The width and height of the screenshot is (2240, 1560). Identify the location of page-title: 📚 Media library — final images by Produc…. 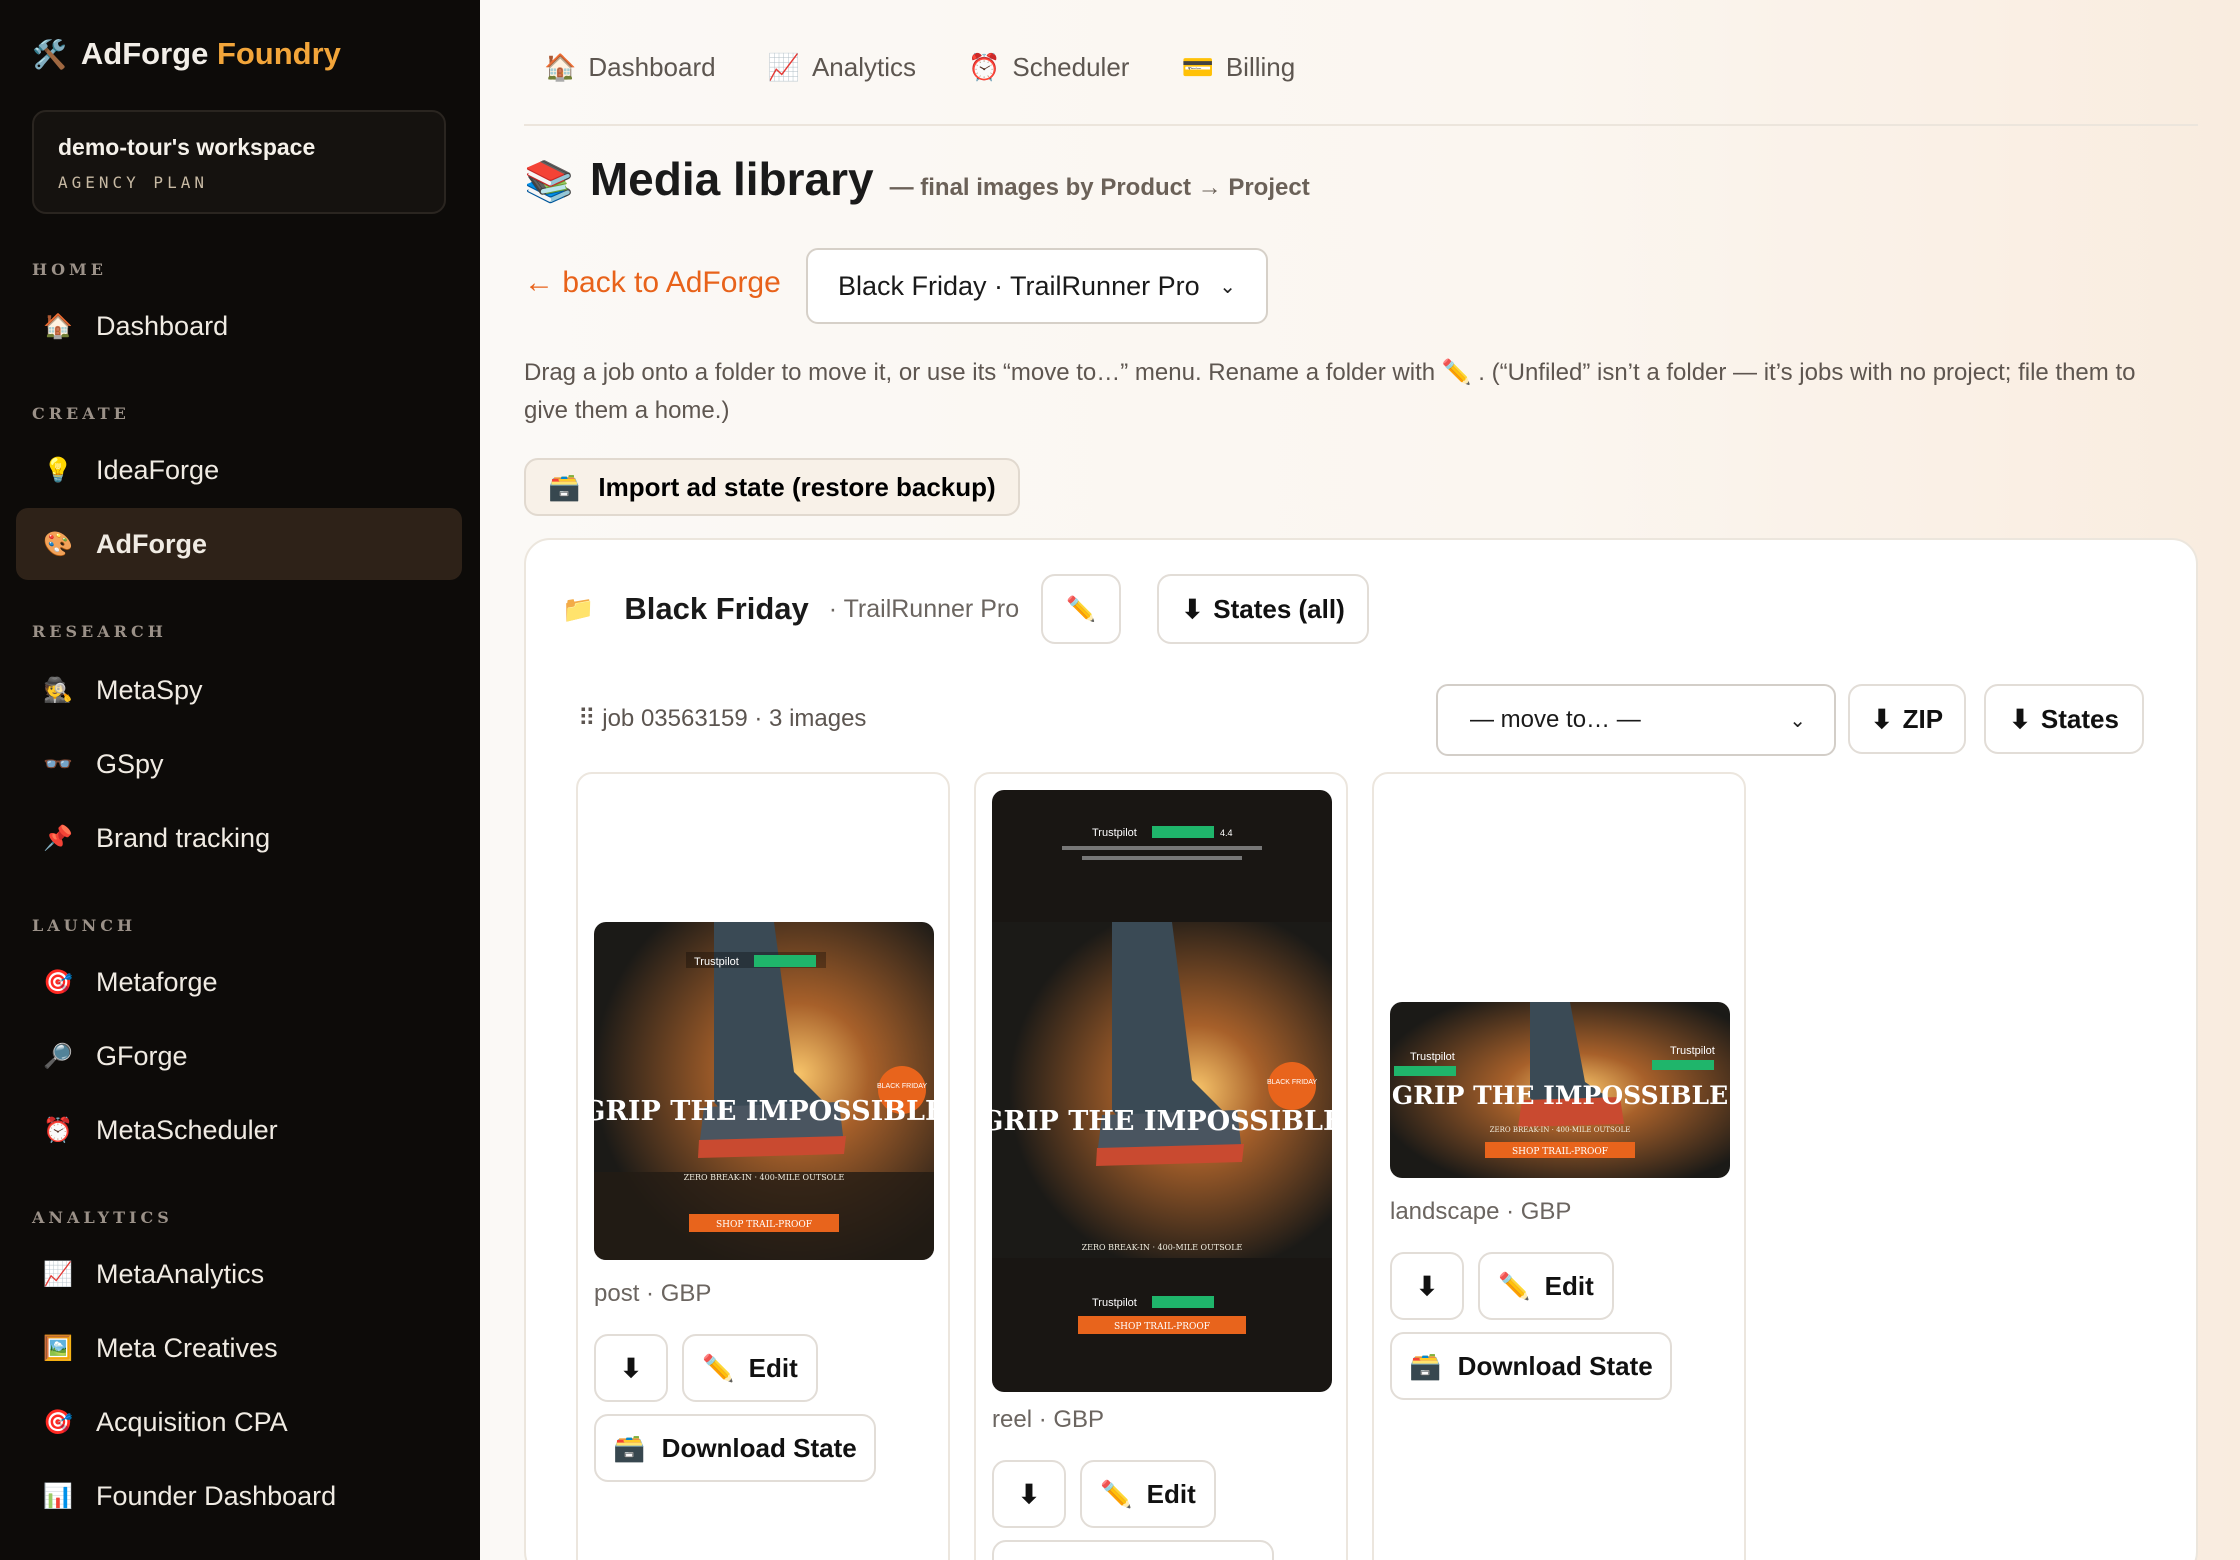
(917, 179).